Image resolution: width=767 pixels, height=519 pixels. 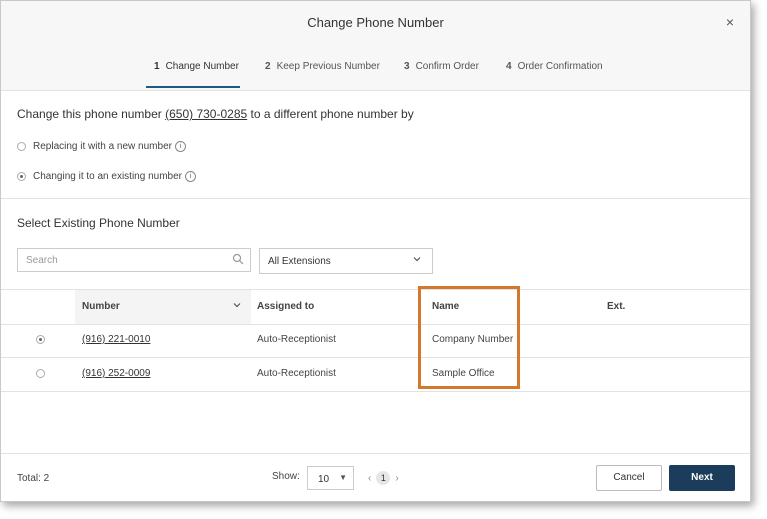 I want to click on page-size-value: 10, so click(x=324, y=479).